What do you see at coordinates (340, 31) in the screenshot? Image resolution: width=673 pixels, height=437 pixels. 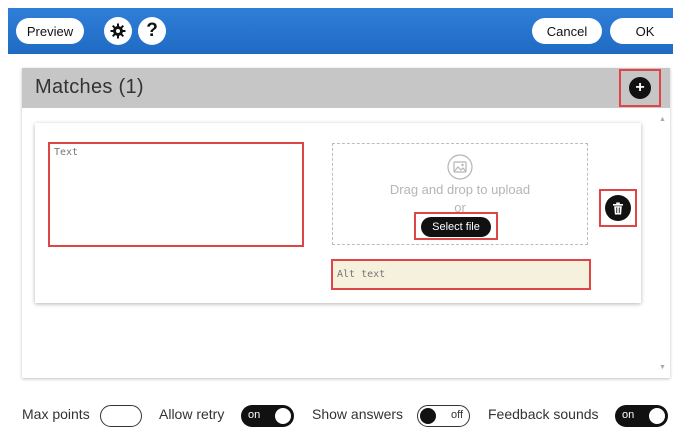 I see `top-toolbar: Preview ? Cancel OK` at bounding box center [340, 31].